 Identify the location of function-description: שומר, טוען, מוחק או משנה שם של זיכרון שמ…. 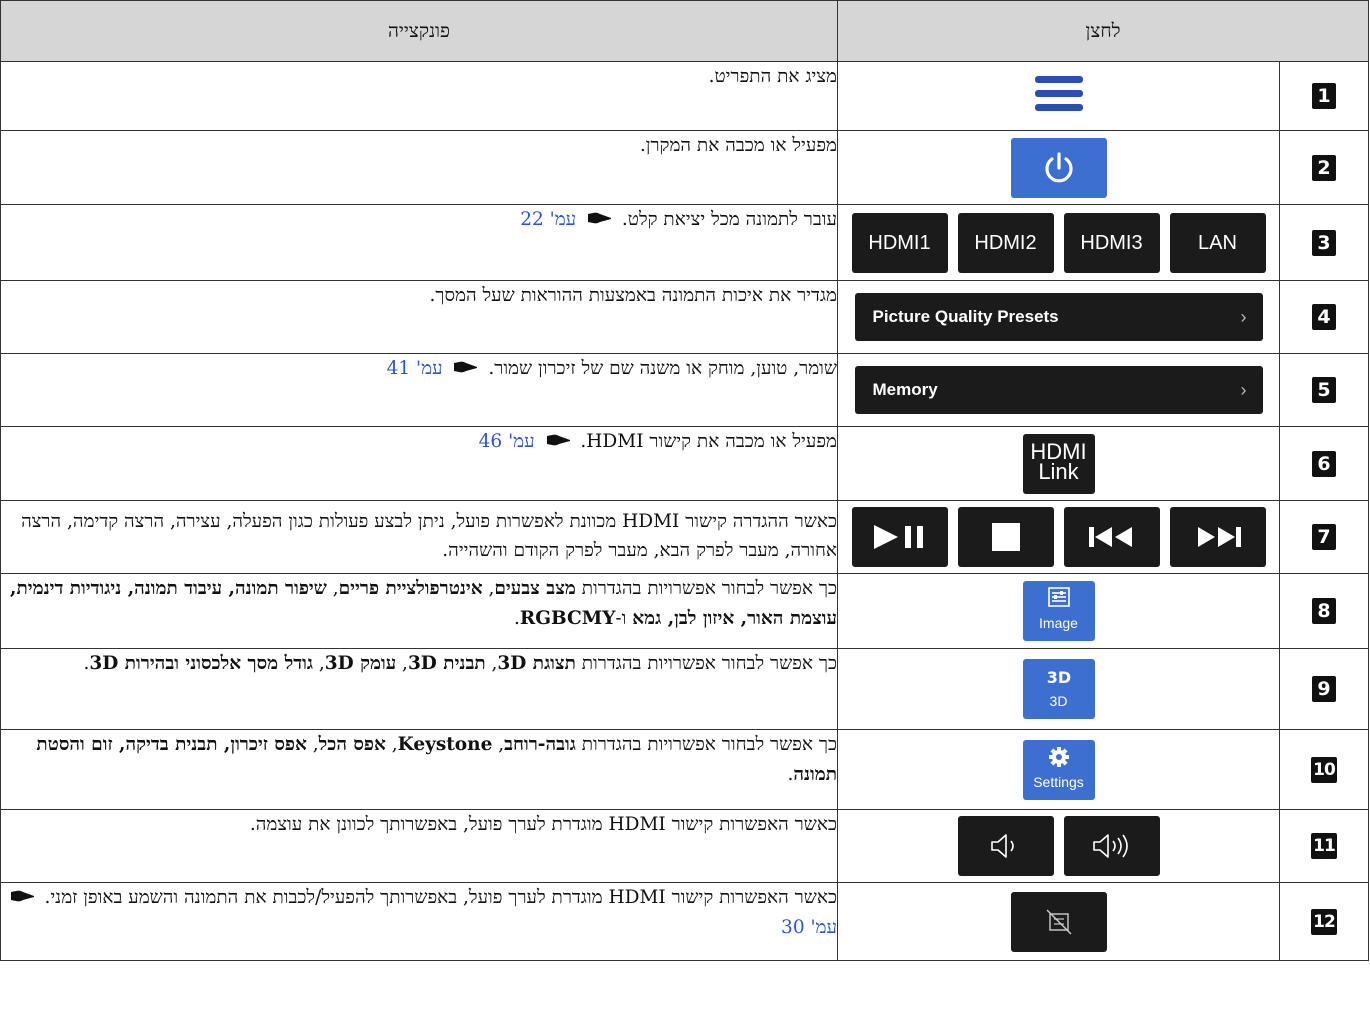
(419, 390).